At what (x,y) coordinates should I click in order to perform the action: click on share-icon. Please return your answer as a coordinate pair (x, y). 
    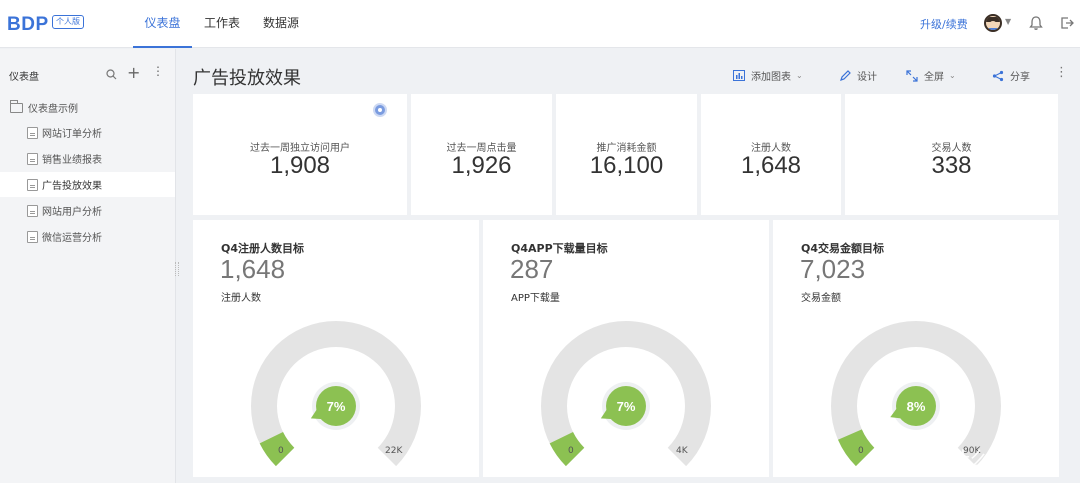
    Looking at the image, I should click on (998, 75).